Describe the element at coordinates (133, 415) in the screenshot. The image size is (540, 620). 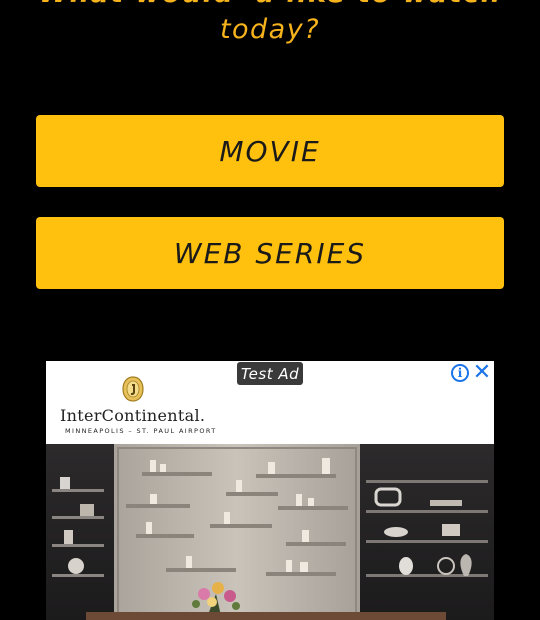
I see `brand-name: InterContinental.` at that location.